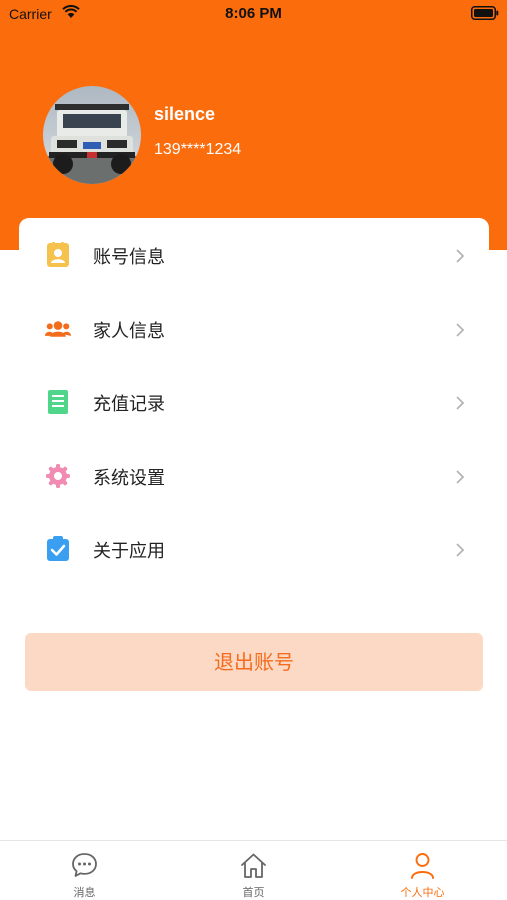 The width and height of the screenshot is (507, 900). Describe the element at coordinates (253, 892) in the screenshot. I see `tab-label: 首页` at that location.